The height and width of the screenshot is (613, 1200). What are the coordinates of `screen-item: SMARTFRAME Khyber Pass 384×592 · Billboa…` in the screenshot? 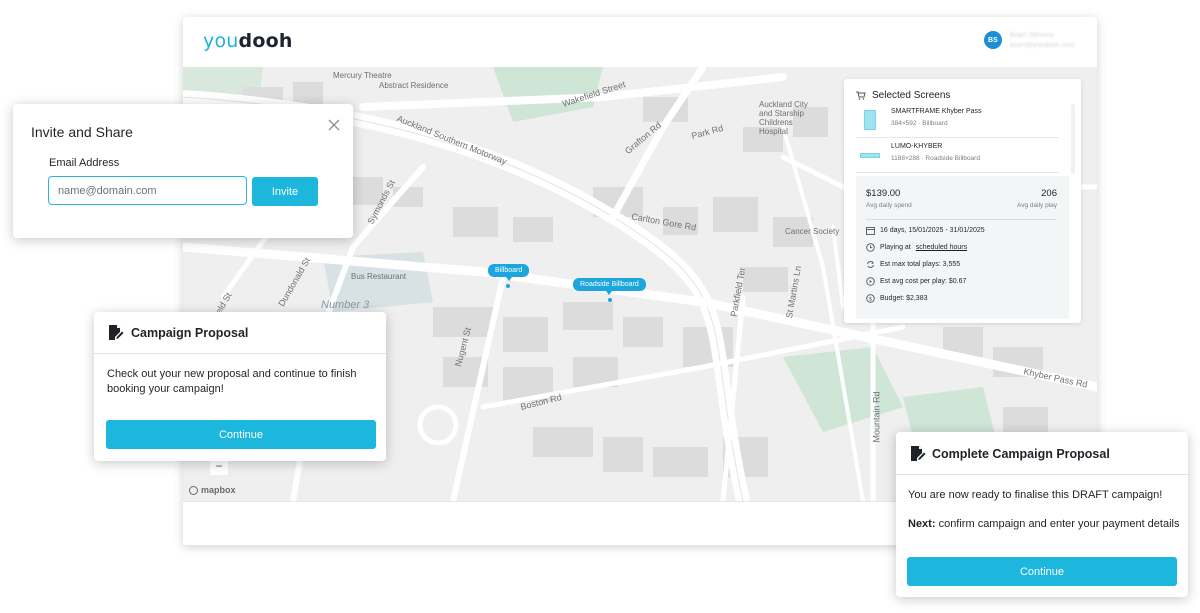 It's located at (957, 121).